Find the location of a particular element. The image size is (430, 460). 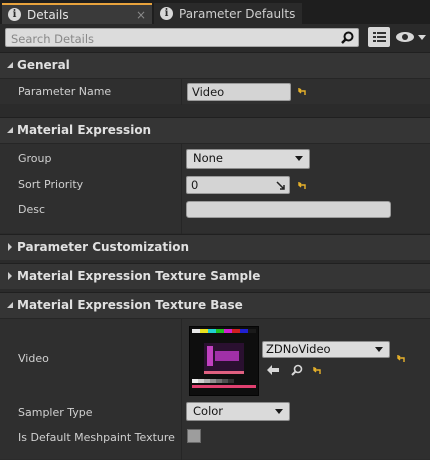

sampler-type-label: Sampler Type is located at coordinates (55, 412).